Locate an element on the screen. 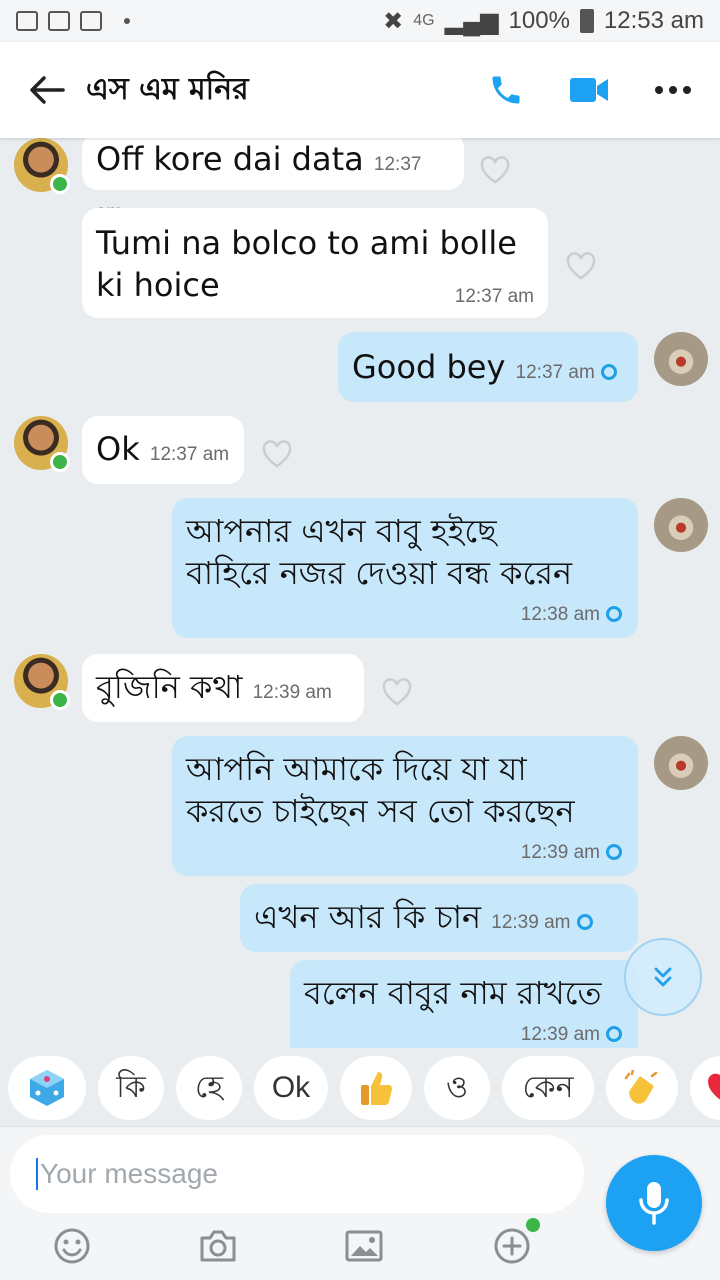  message-bubble-outgoing: বলেন বাবুর নাম রাখতে 12:39 am is located at coordinates (464, 1004).